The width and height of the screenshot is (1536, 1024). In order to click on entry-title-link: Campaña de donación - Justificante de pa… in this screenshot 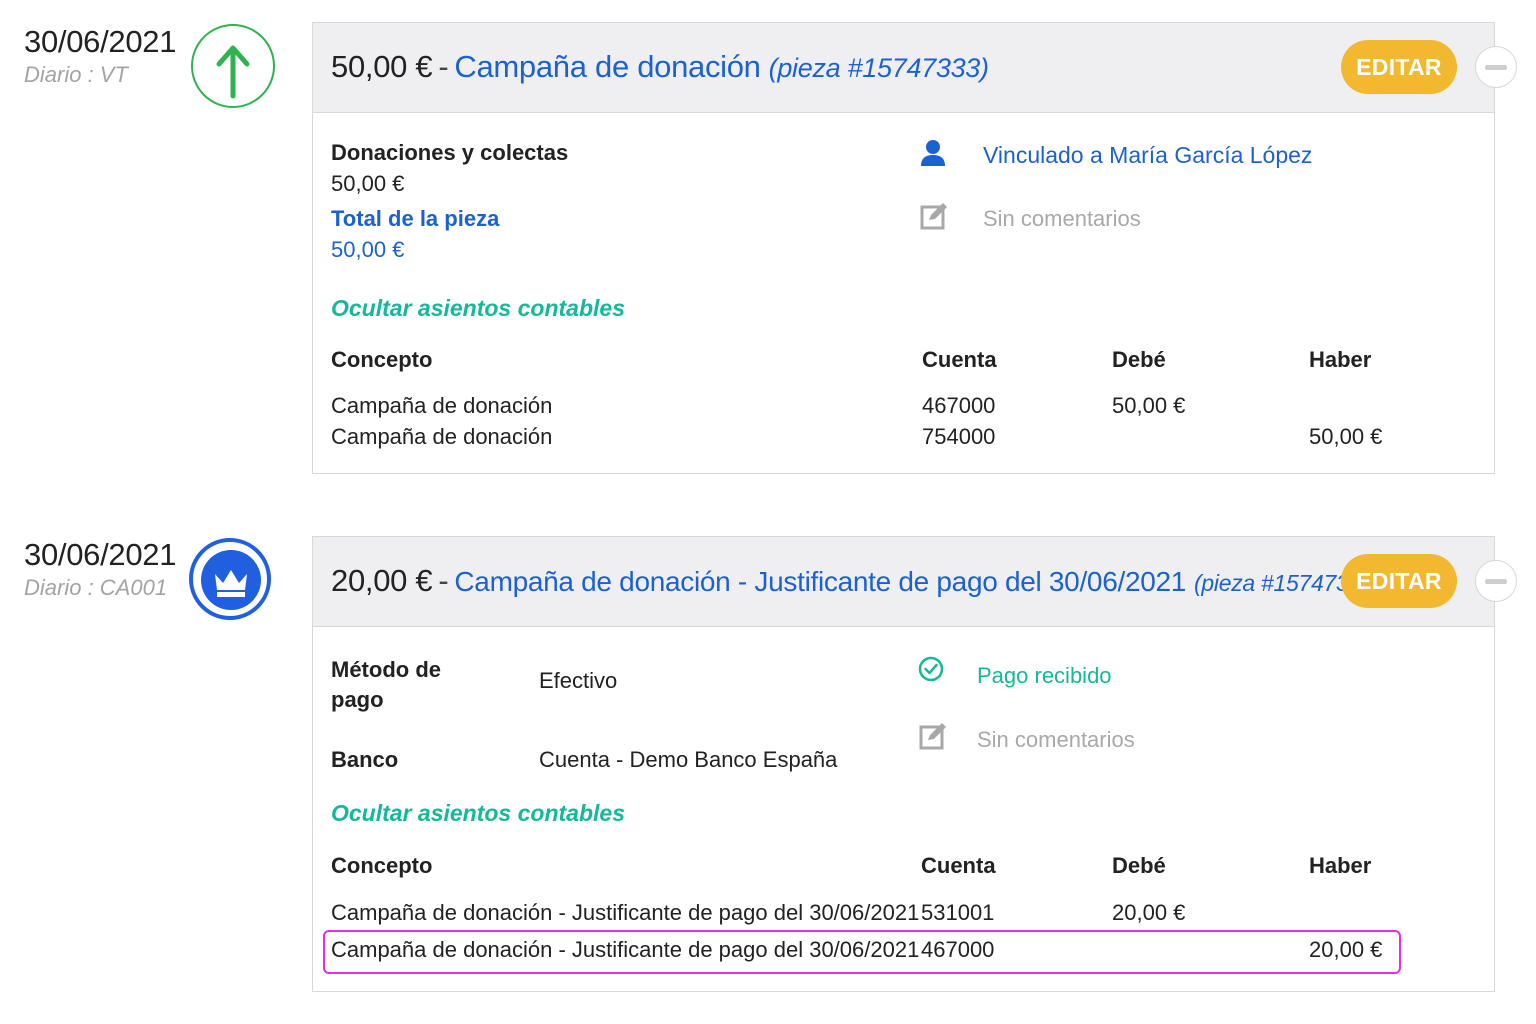, I will do `click(820, 581)`.